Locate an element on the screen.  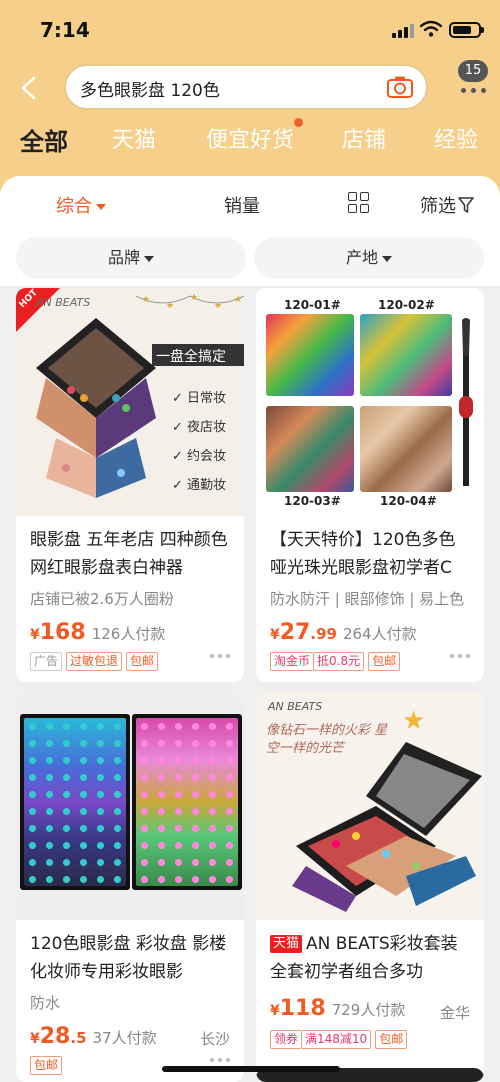
price-decimal: .99 is located at coordinates (323, 634).